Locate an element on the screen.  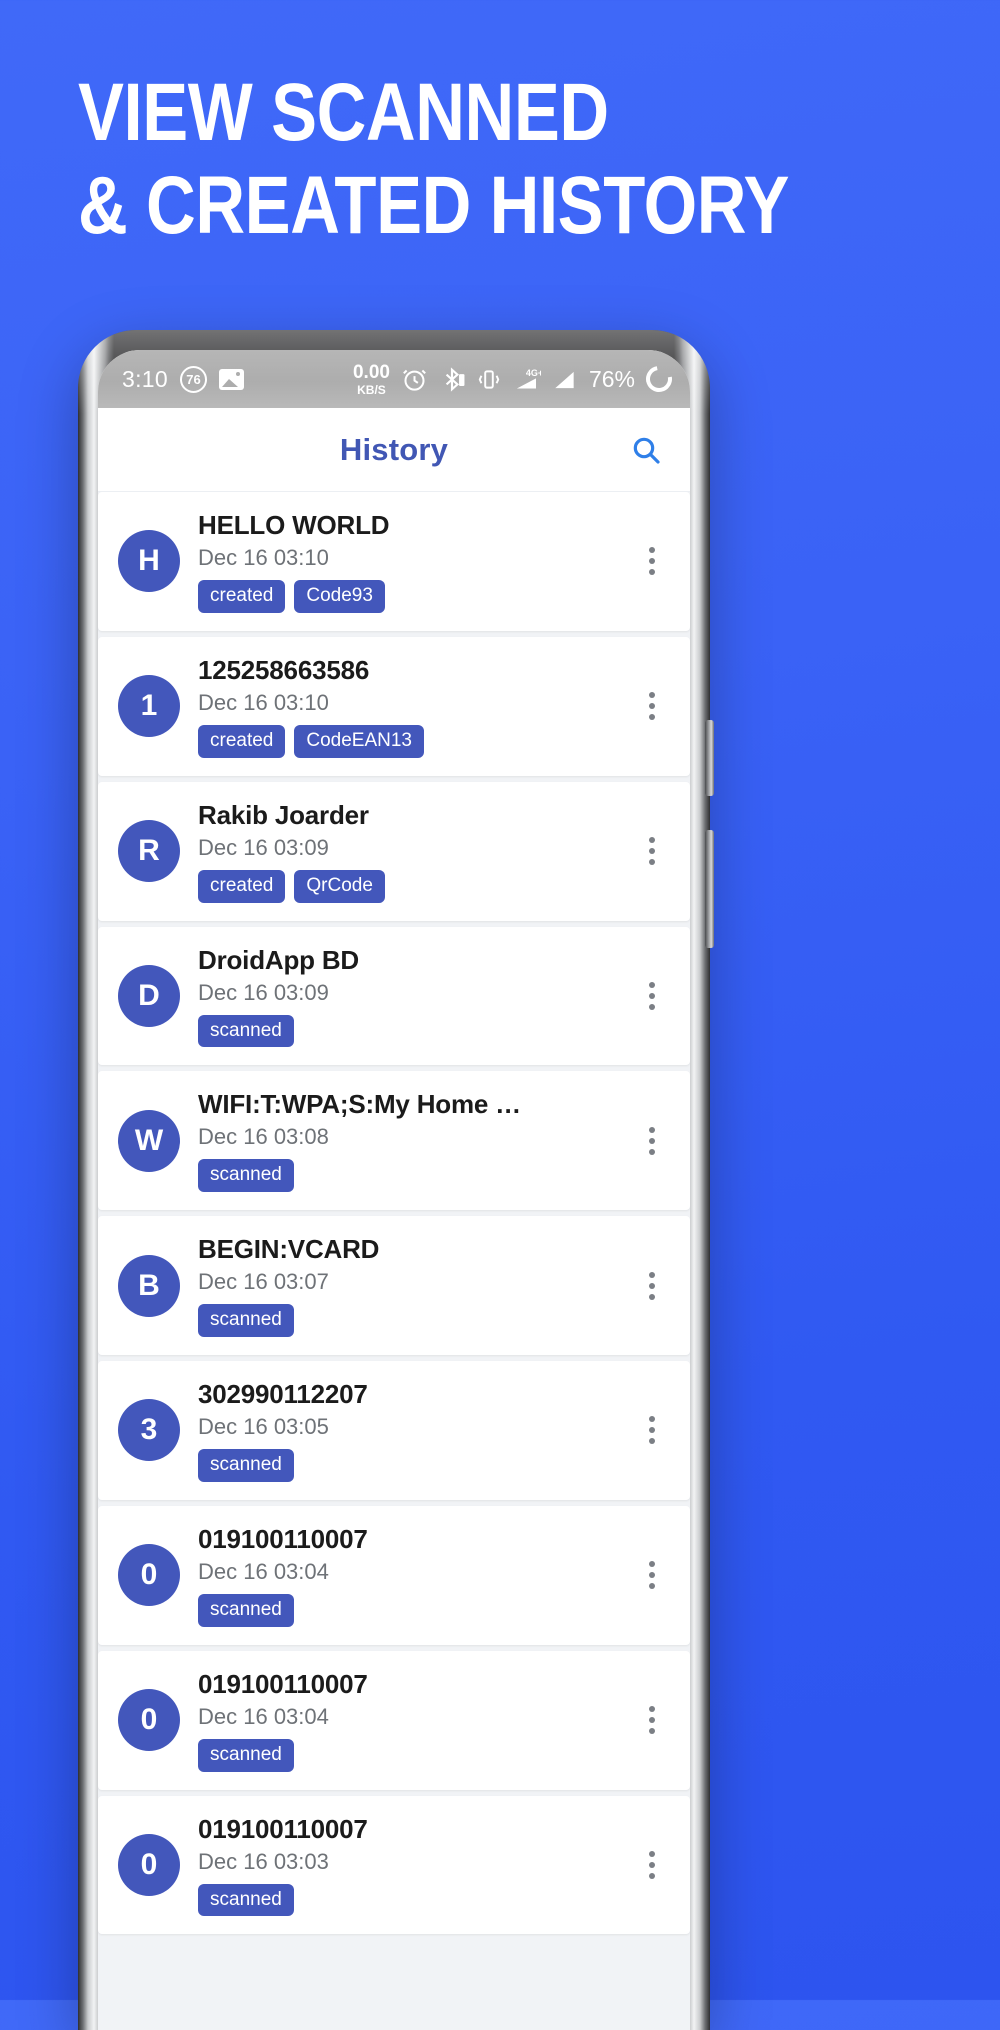
status-badge: CodeEAN13 is located at coordinates (359, 741).